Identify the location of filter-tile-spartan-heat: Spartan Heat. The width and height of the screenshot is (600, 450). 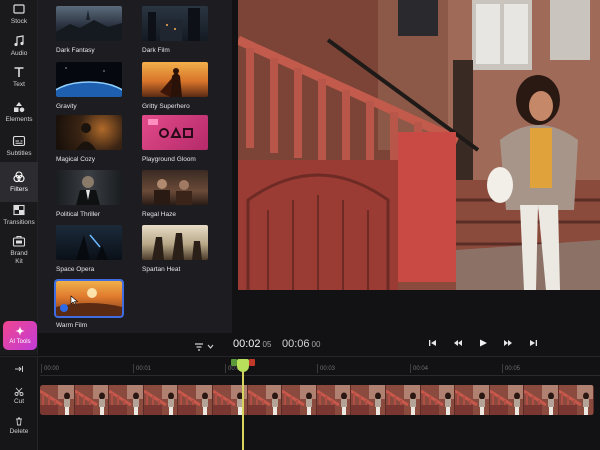
(175, 249).